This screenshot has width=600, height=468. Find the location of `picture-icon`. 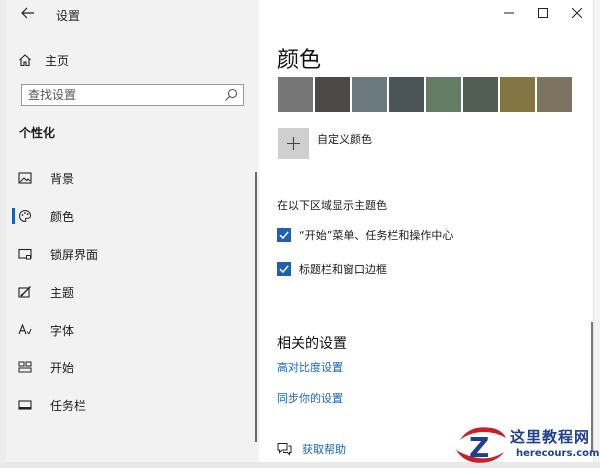

picture-icon is located at coordinates (25, 178).